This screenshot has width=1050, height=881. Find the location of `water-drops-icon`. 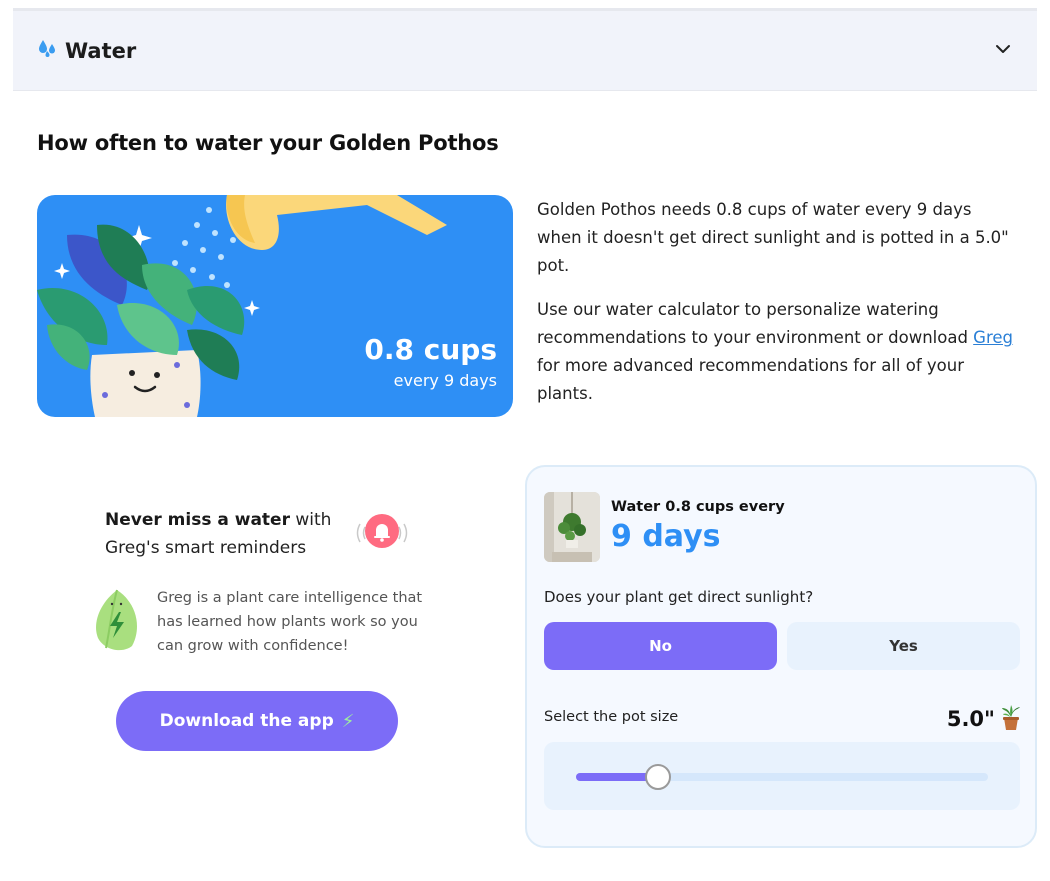

water-drops-icon is located at coordinates (48, 50).